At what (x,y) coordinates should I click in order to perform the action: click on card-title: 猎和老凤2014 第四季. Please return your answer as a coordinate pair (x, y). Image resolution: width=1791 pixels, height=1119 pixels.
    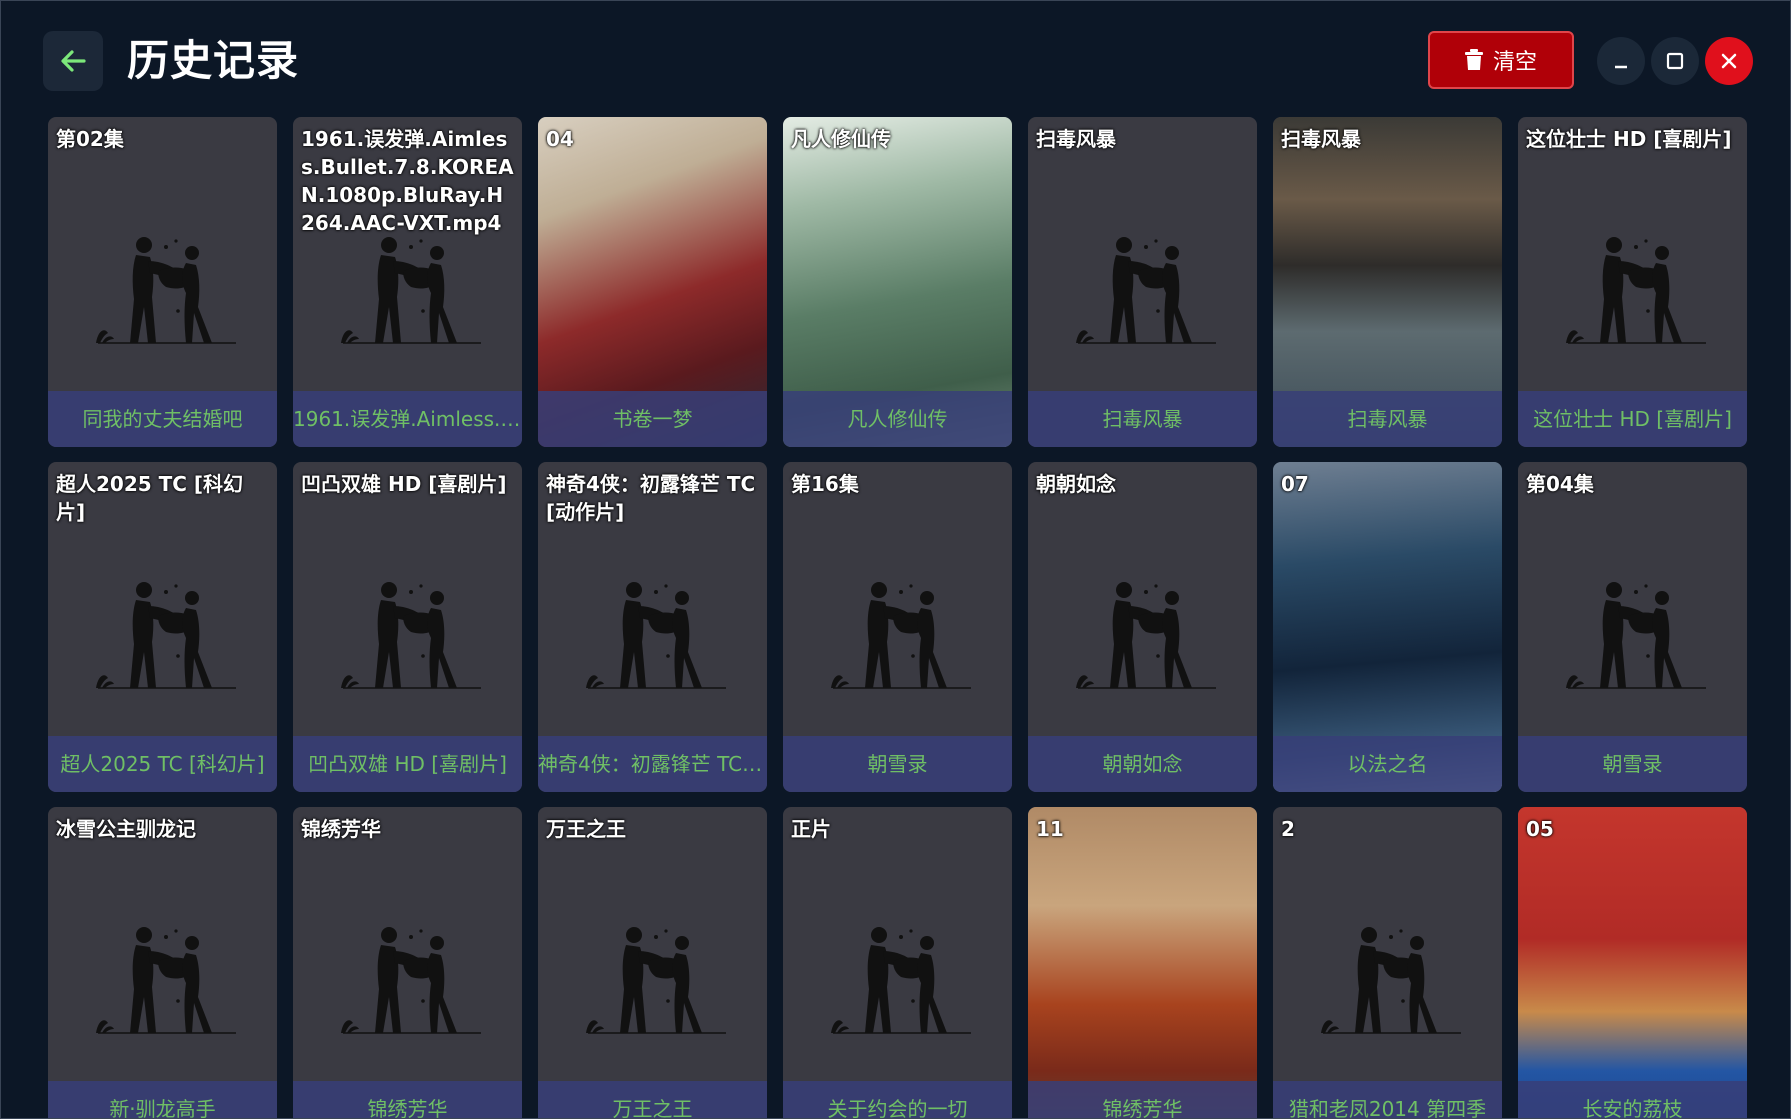
    Looking at the image, I should click on (1387, 1099).